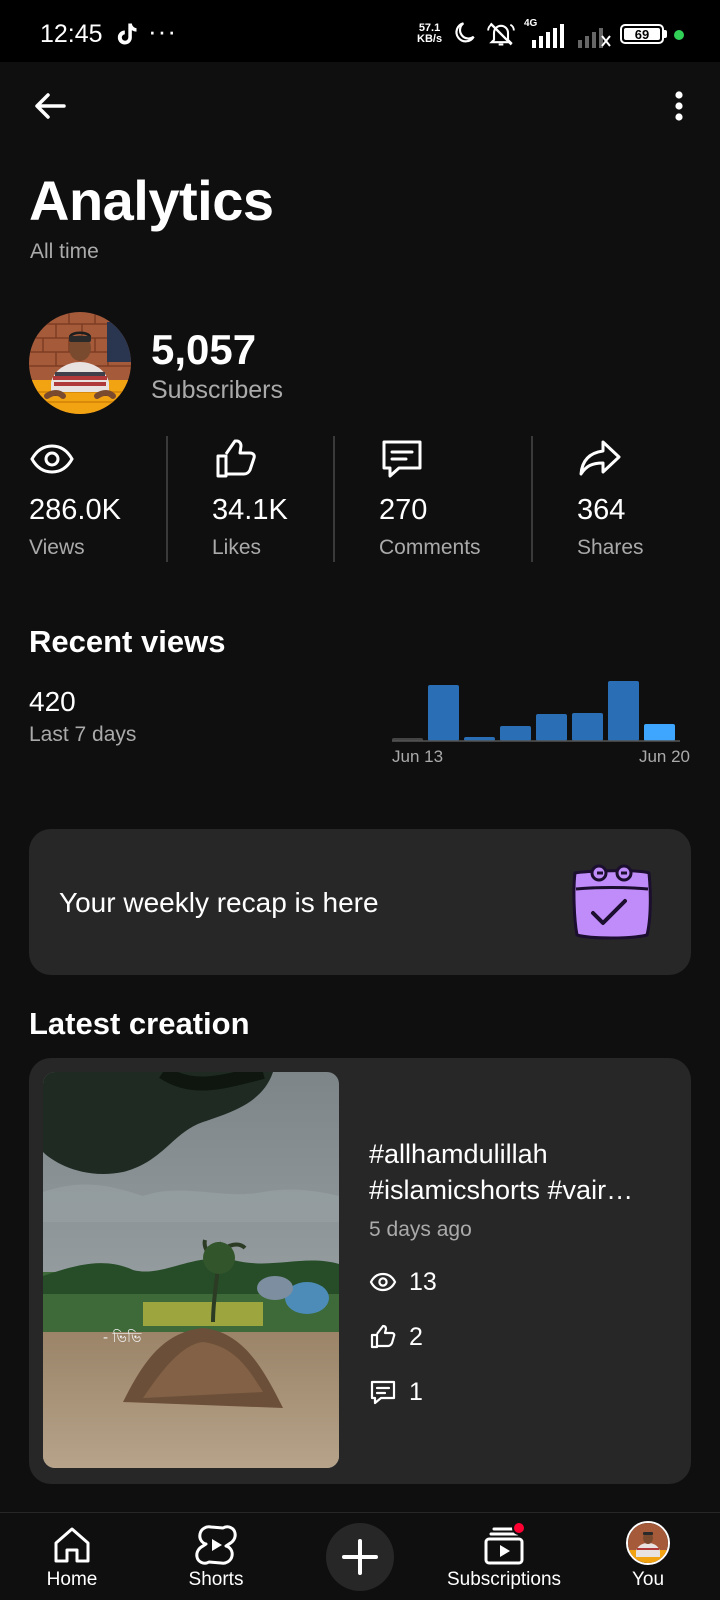 This screenshot has height=1600, width=720. What do you see at coordinates (664, 756) in the screenshot?
I see `chart-tick-label-end: Jun 20` at bounding box center [664, 756].